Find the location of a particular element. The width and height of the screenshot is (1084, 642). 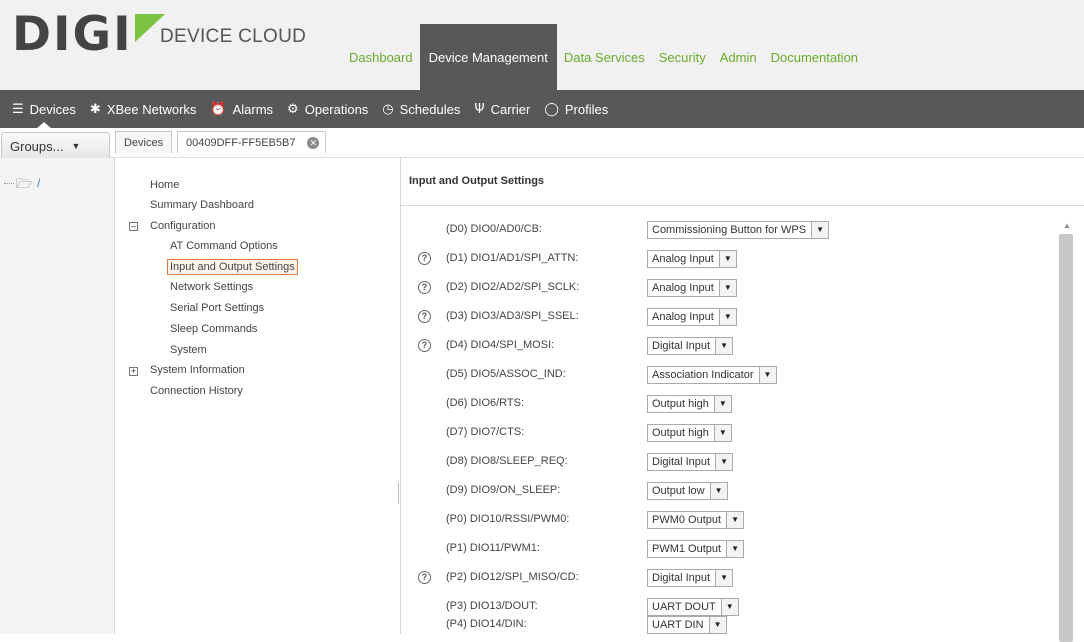

setting-row-d2: ? (D2) DIO2/AD2/SPI_SCLK: Analog Input ▼ is located at coordinates (731, 288).